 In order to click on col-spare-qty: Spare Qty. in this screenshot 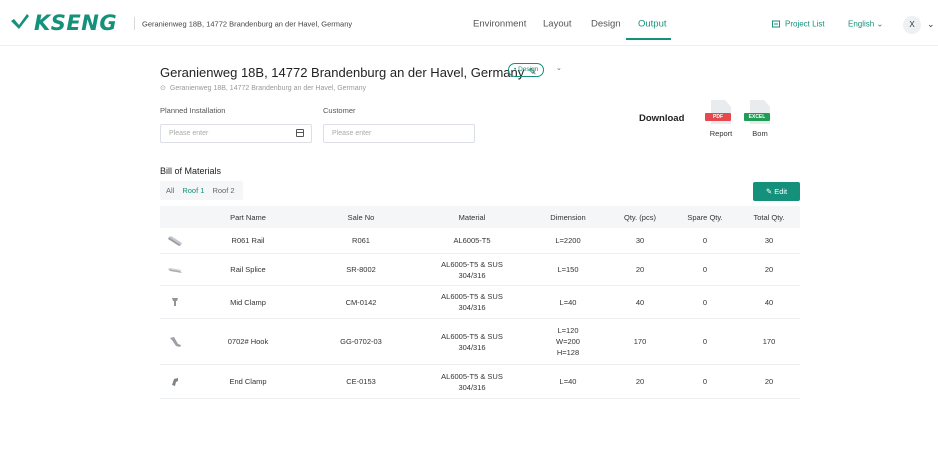, I will do `click(705, 217)`.